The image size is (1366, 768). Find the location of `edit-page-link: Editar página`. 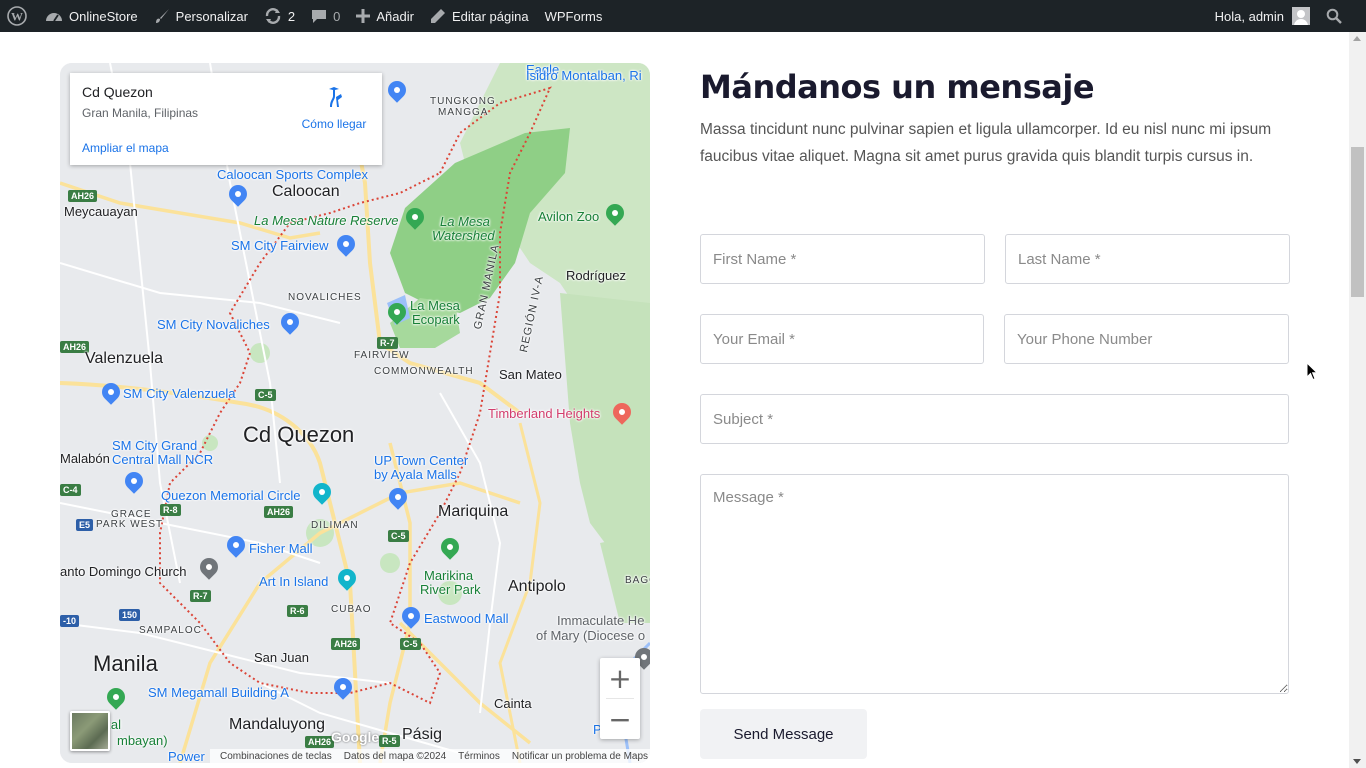

edit-page-link: Editar página is located at coordinates (479, 16).